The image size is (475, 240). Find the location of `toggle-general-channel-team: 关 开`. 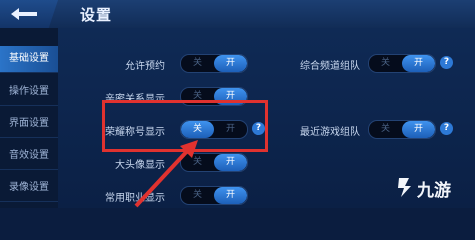

toggle-general-channel-team: 关 开 is located at coordinates (402, 63).